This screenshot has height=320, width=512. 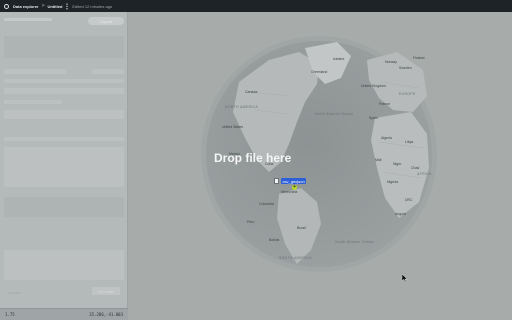 I want to click on map-label: Venezuela, so click(x=289, y=192).